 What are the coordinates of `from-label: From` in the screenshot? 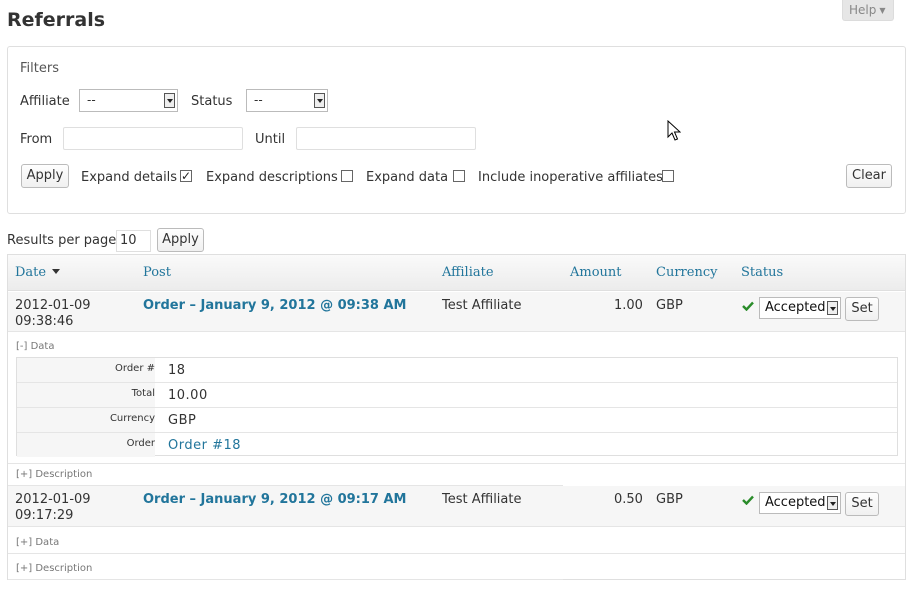 It's located at (36, 139).